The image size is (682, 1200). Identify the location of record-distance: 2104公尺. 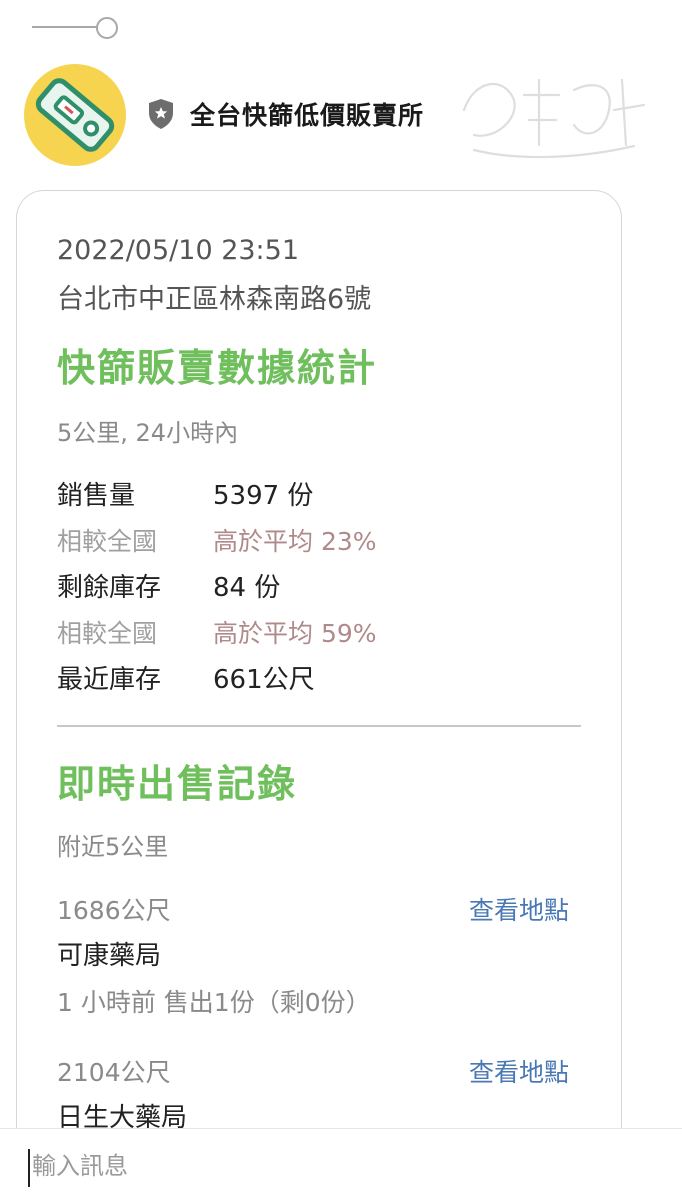
(114, 1072).